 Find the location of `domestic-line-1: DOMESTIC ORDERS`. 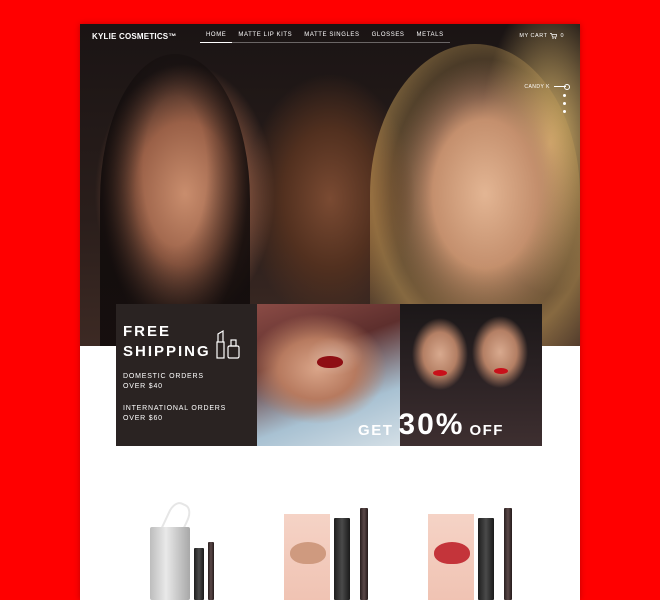

domestic-line-1: DOMESTIC ORDERS is located at coordinates (163, 376).